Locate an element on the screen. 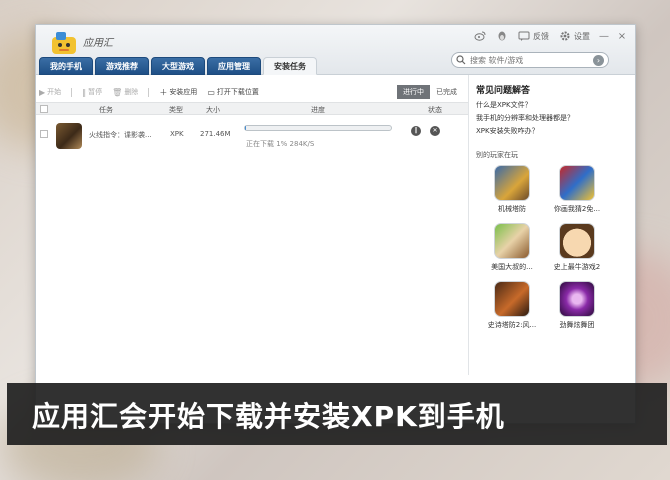 The width and height of the screenshot is (670, 480). plus-icon: ＋ is located at coordinates (163, 92).